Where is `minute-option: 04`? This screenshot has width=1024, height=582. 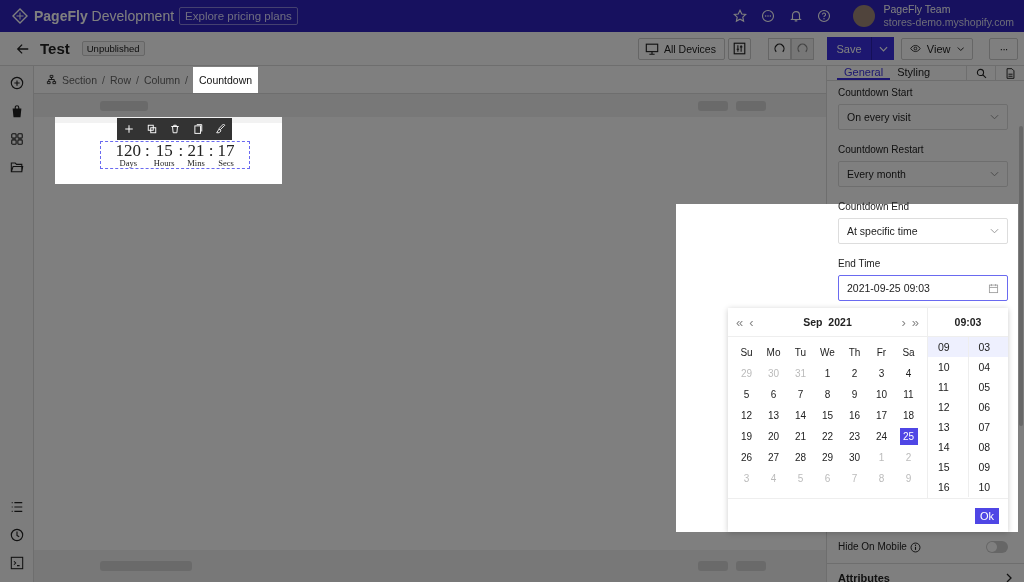
minute-option: 04 is located at coordinates (988, 367).